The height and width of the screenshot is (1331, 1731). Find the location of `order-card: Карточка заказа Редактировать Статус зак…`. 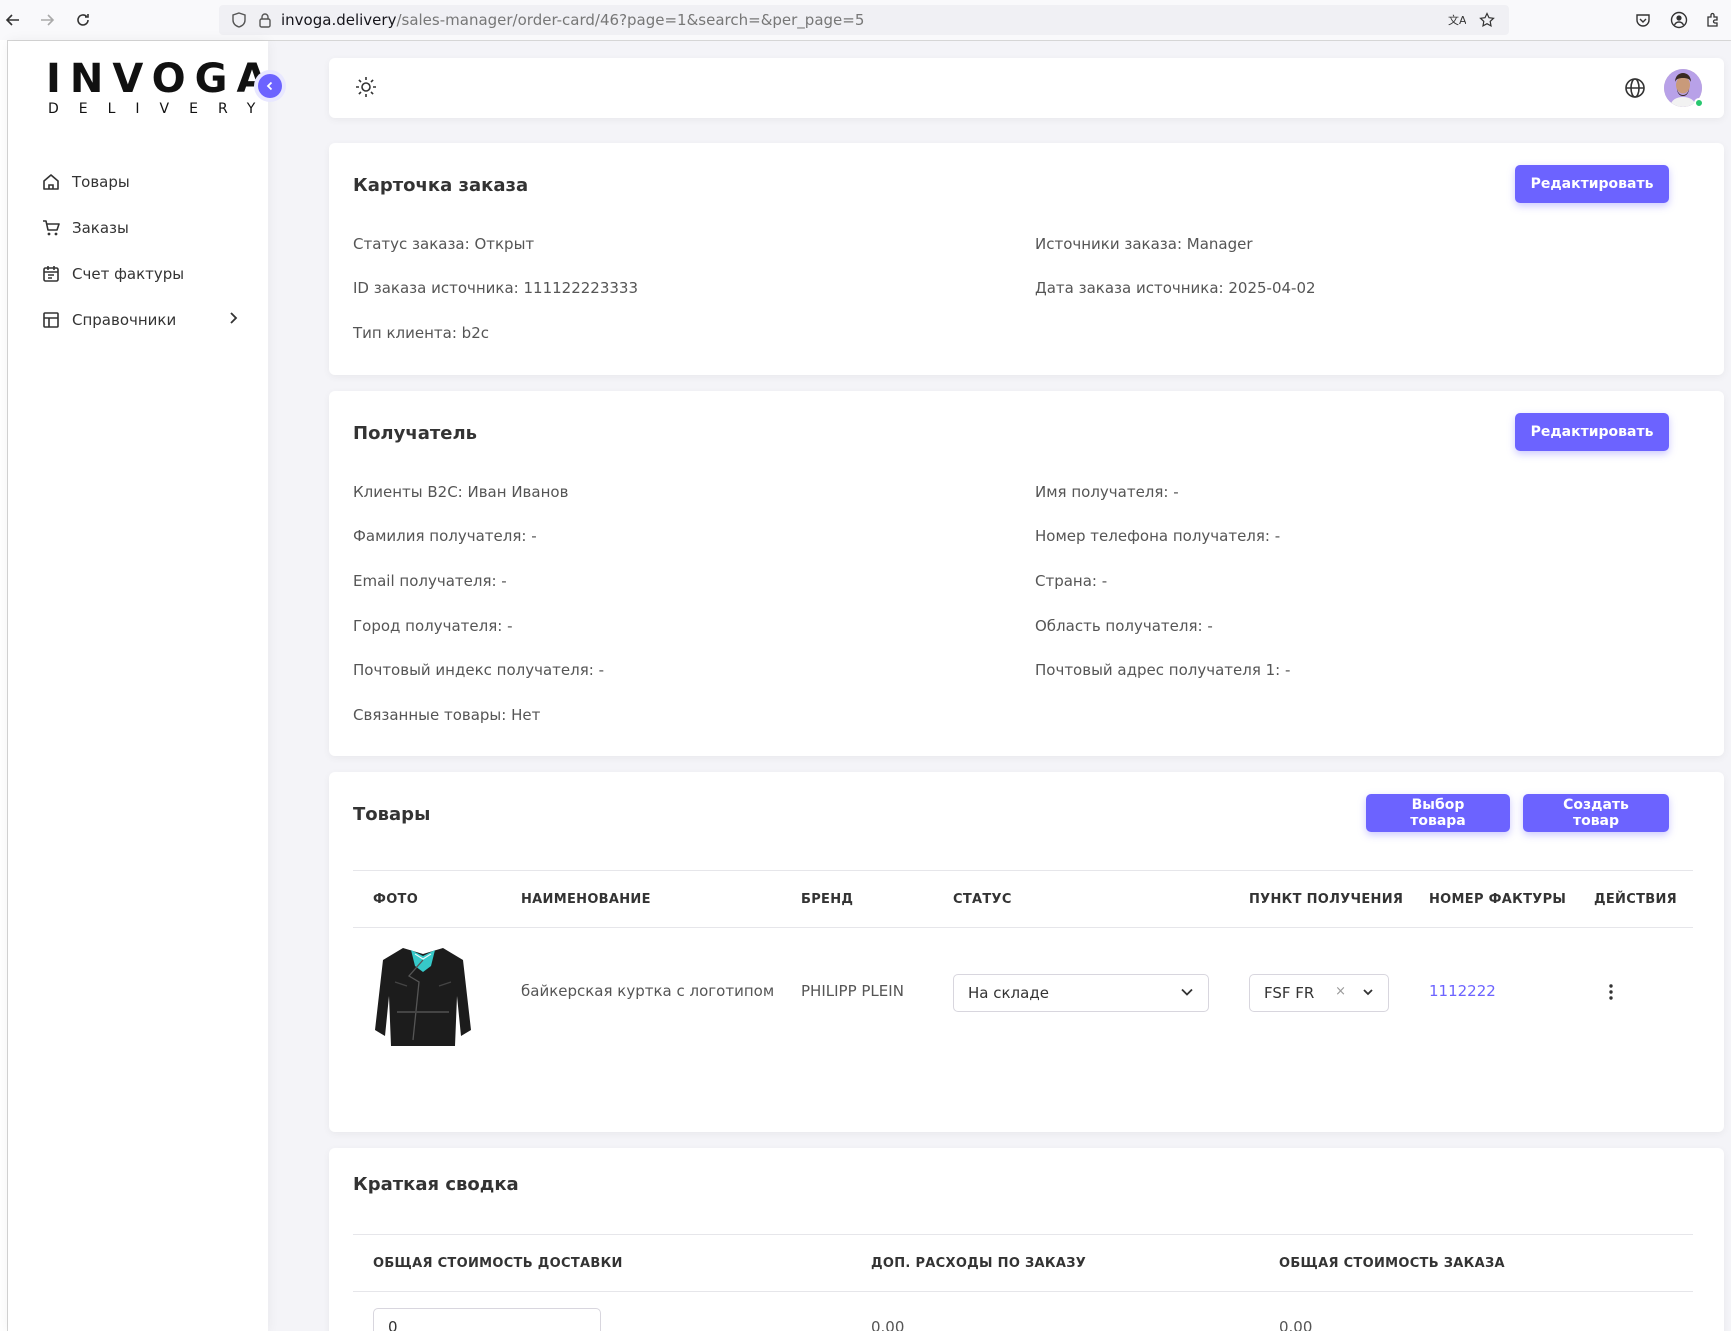

order-card: Карточка заказа Редактировать Статус зак… is located at coordinates (1026, 259).